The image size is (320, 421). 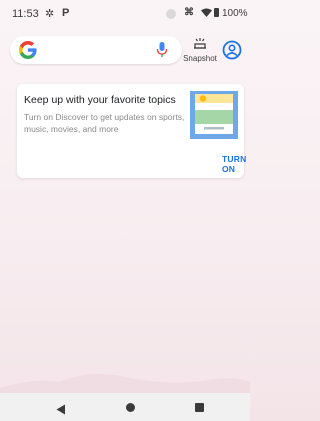 What do you see at coordinates (28, 52) in the screenshot?
I see `google-logo-icon` at bounding box center [28, 52].